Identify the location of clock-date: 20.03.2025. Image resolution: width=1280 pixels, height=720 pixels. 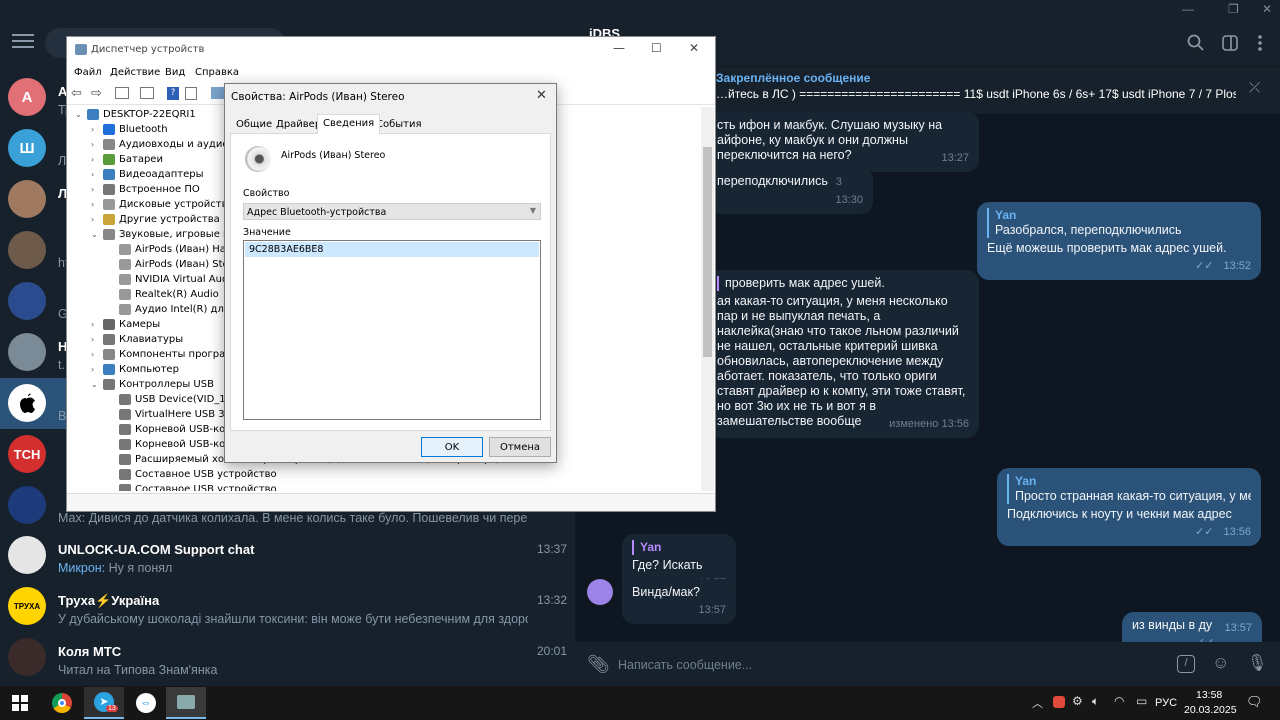
(1210, 710).